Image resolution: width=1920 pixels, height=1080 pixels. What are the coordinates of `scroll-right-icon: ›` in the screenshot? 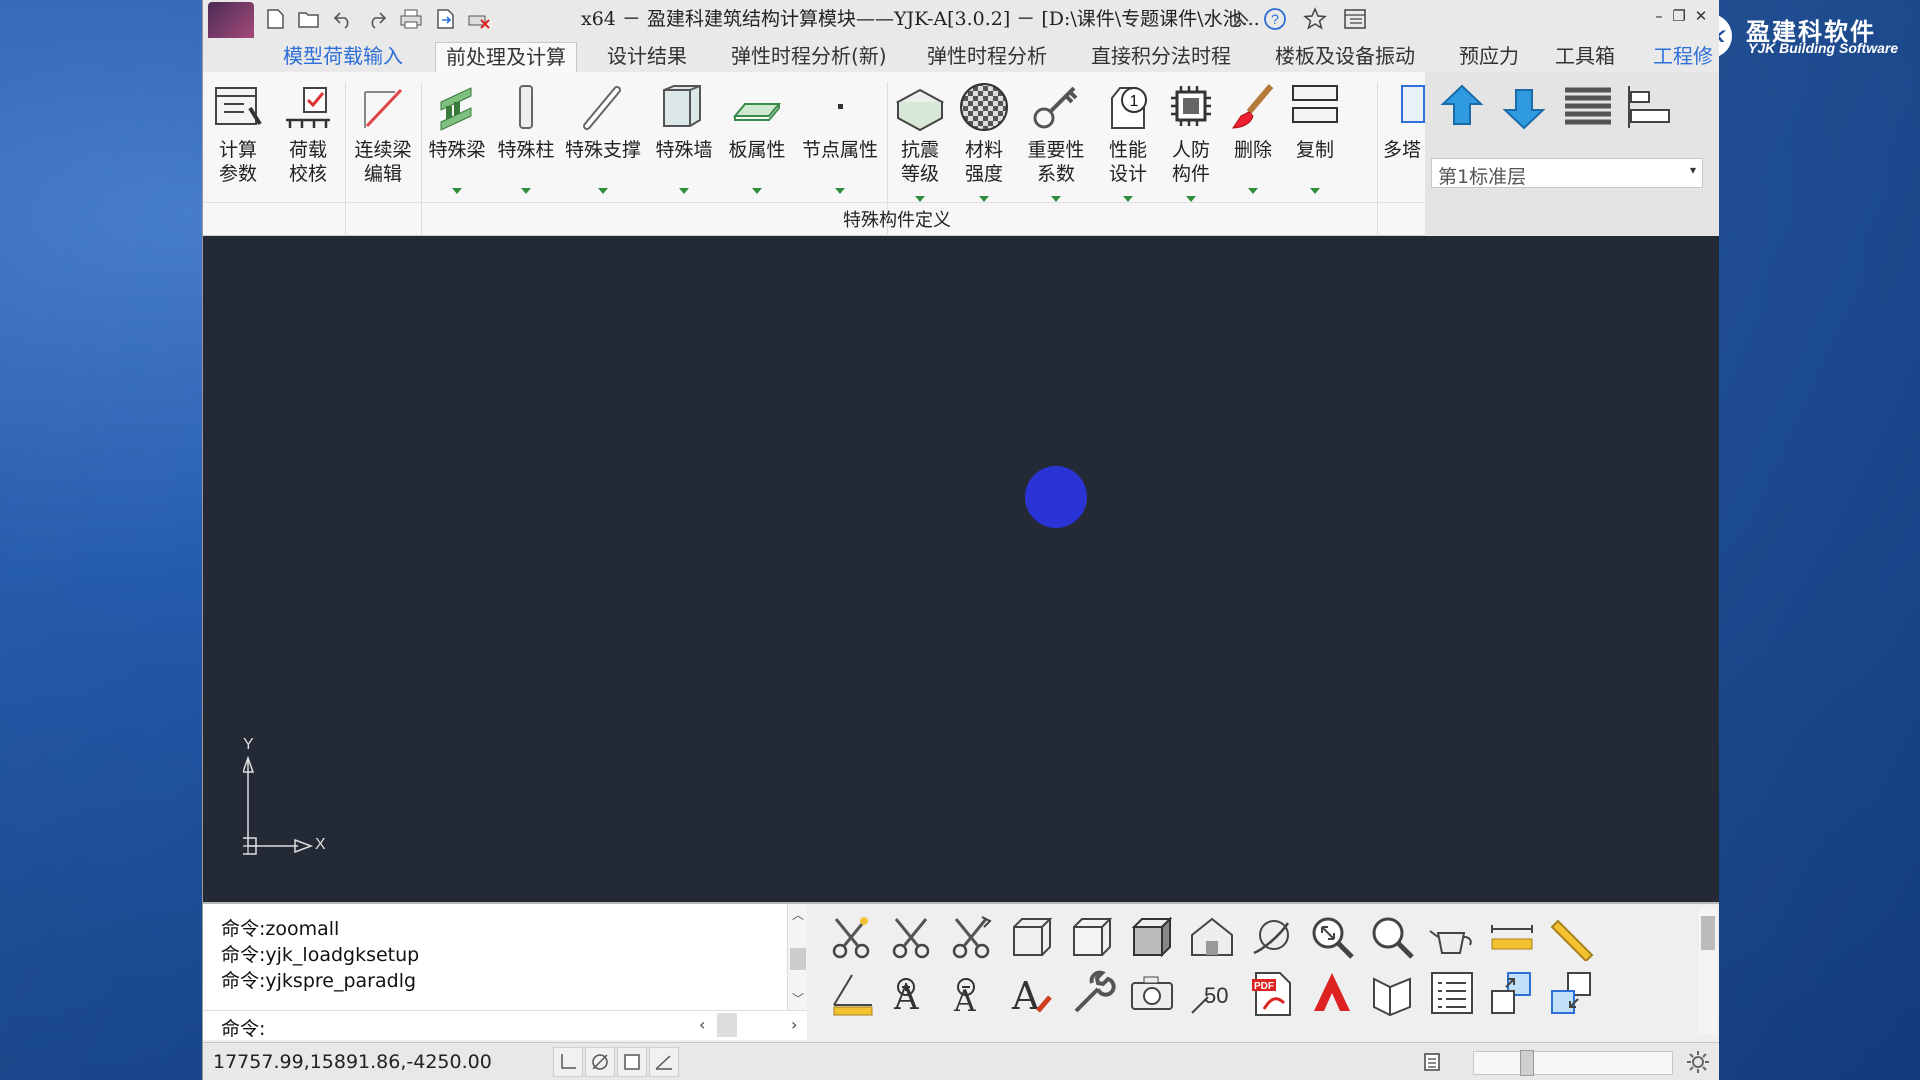 It's located at (794, 1024).